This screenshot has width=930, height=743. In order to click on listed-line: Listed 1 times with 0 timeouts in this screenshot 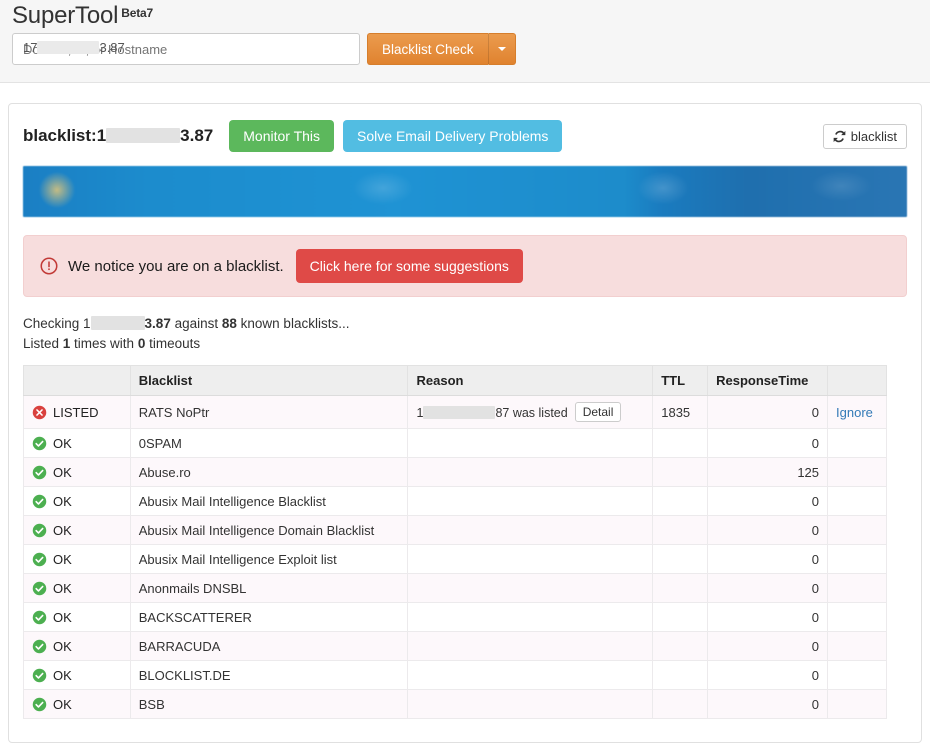, I will do `click(465, 344)`.